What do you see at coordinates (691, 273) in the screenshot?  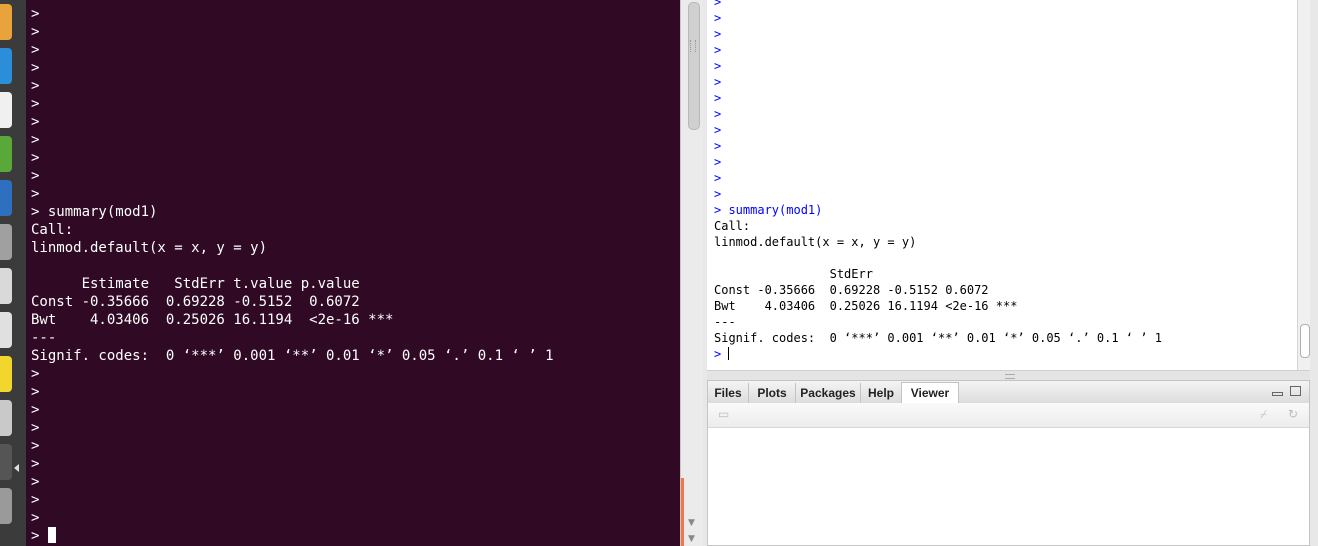 I see `terminal-scrollbar: ▼ ▼` at bounding box center [691, 273].